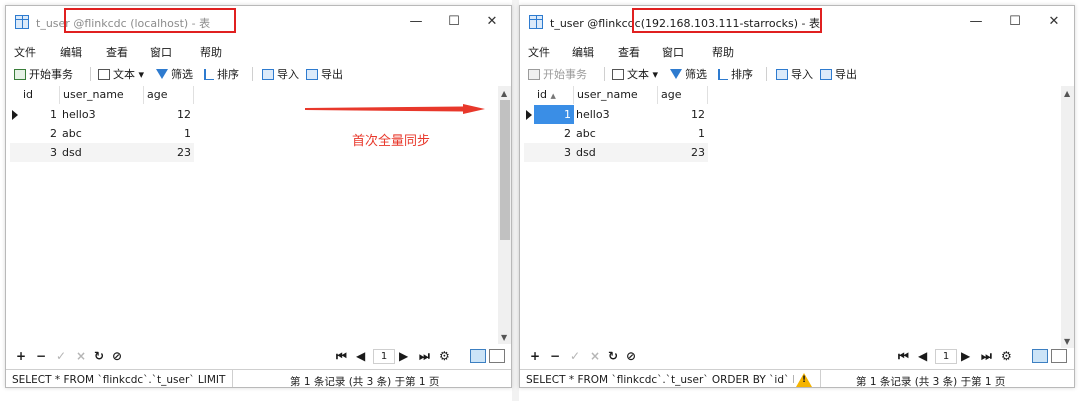  What do you see at coordinates (804, 380) in the screenshot?
I see `warning-icon` at bounding box center [804, 380].